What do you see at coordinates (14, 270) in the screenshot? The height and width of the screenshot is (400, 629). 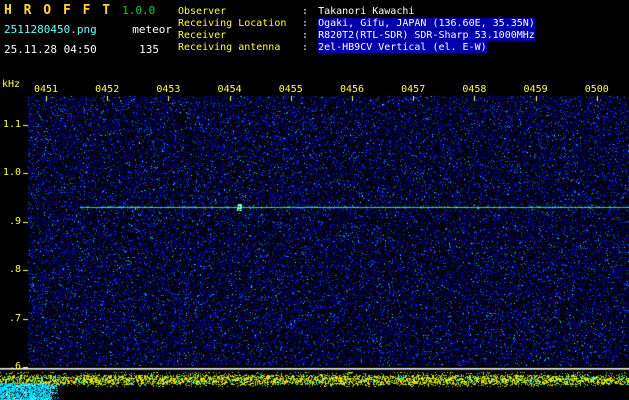 I see `y-tick-label: .8` at bounding box center [14, 270].